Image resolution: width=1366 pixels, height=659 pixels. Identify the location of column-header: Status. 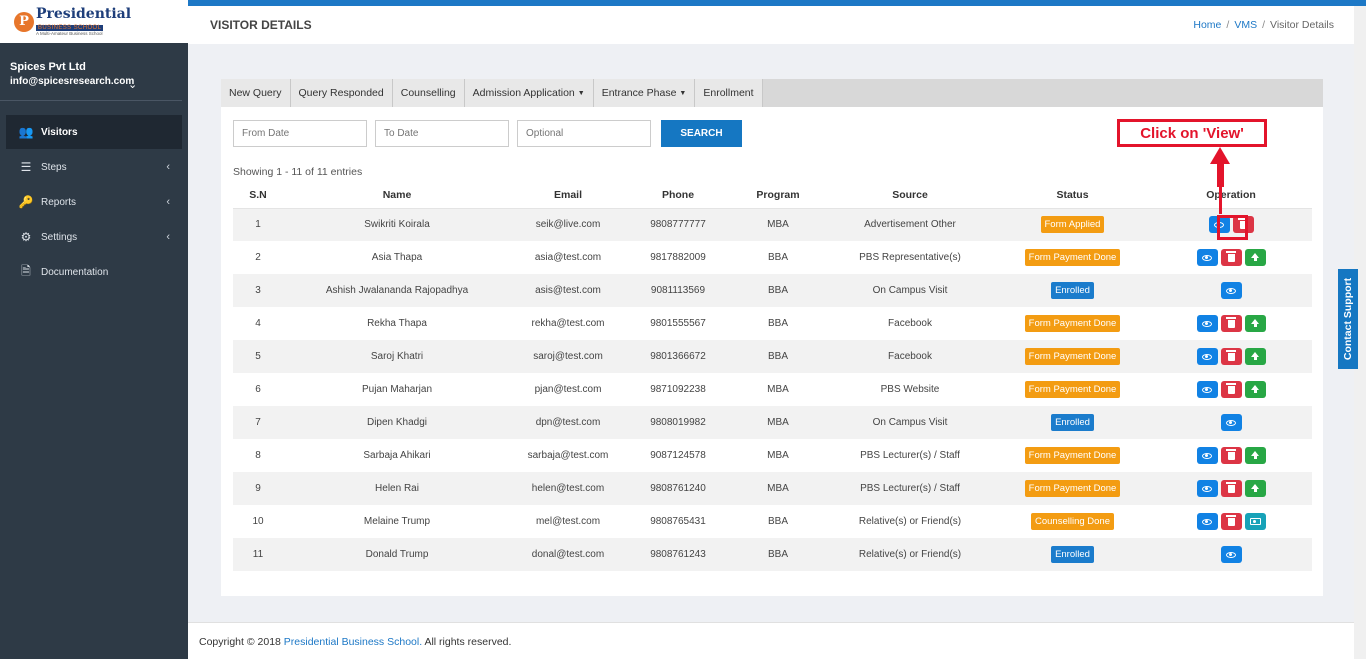
(1072, 196).